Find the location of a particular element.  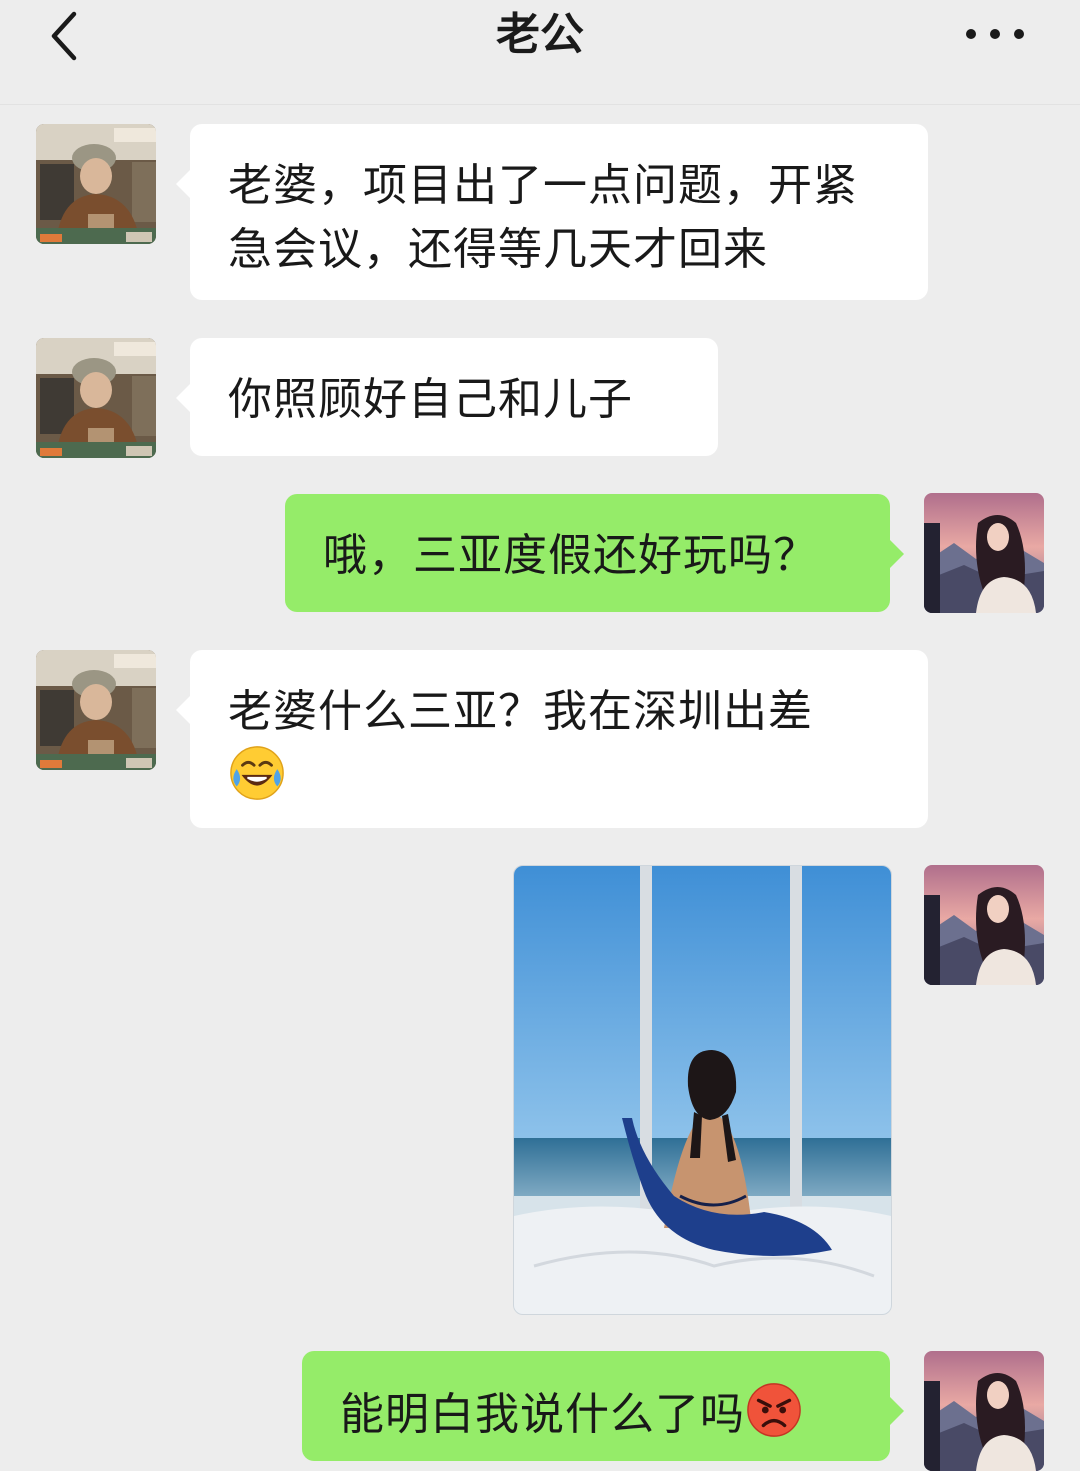

chat-header: 老公 is located at coordinates (540, 52).